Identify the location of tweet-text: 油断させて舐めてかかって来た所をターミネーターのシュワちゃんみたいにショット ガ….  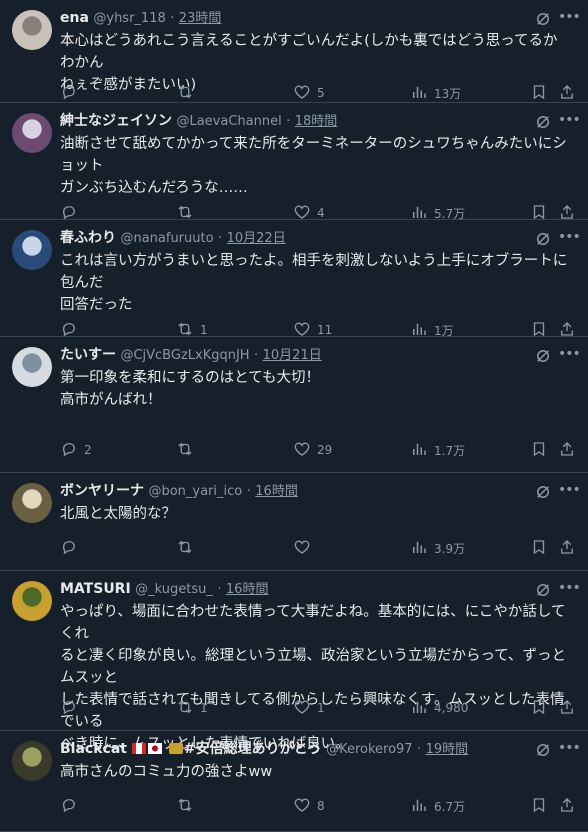
(313, 166).